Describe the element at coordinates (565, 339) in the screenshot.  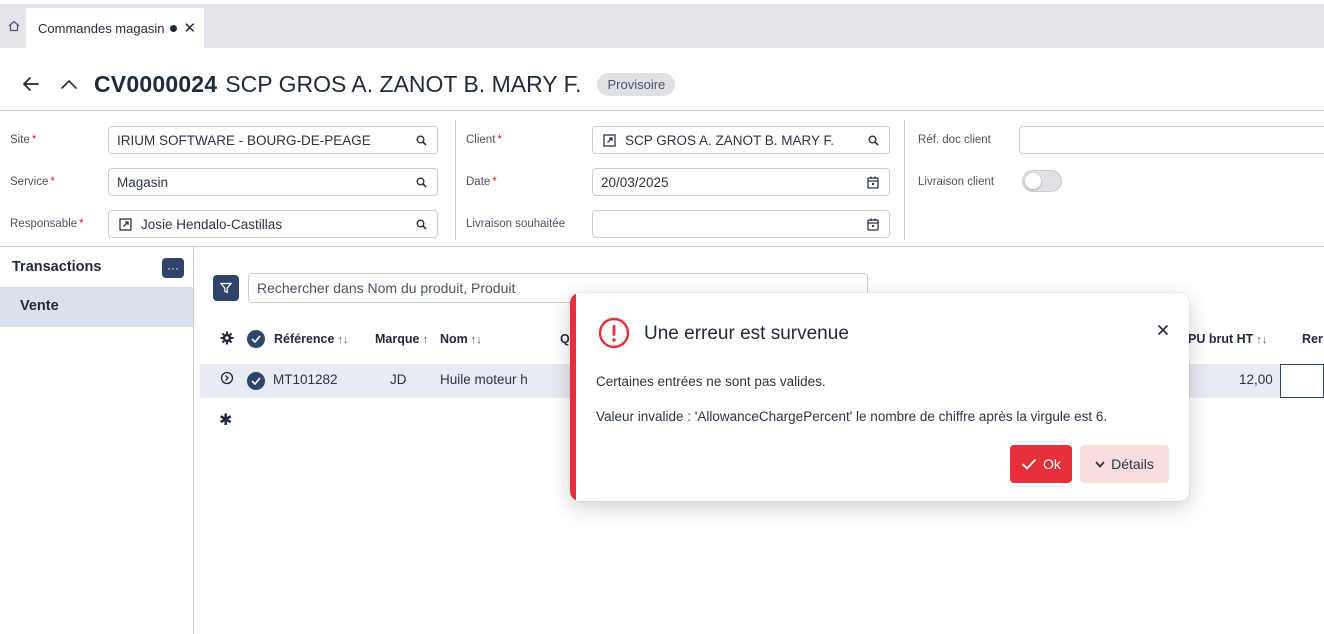
I see `column-header-quantite: Q` at that location.